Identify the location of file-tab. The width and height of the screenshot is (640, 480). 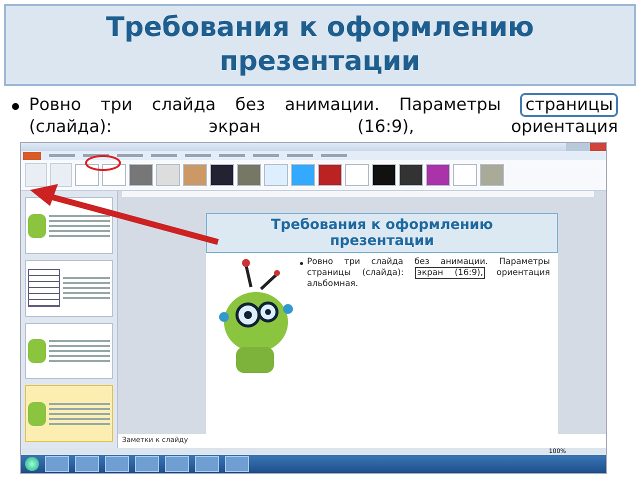
(32, 156).